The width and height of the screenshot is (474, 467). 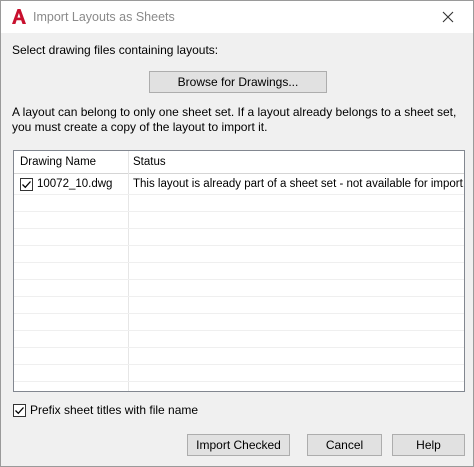 What do you see at coordinates (128, 271) in the screenshot?
I see `column-divider` at bounding box center [128, 271].